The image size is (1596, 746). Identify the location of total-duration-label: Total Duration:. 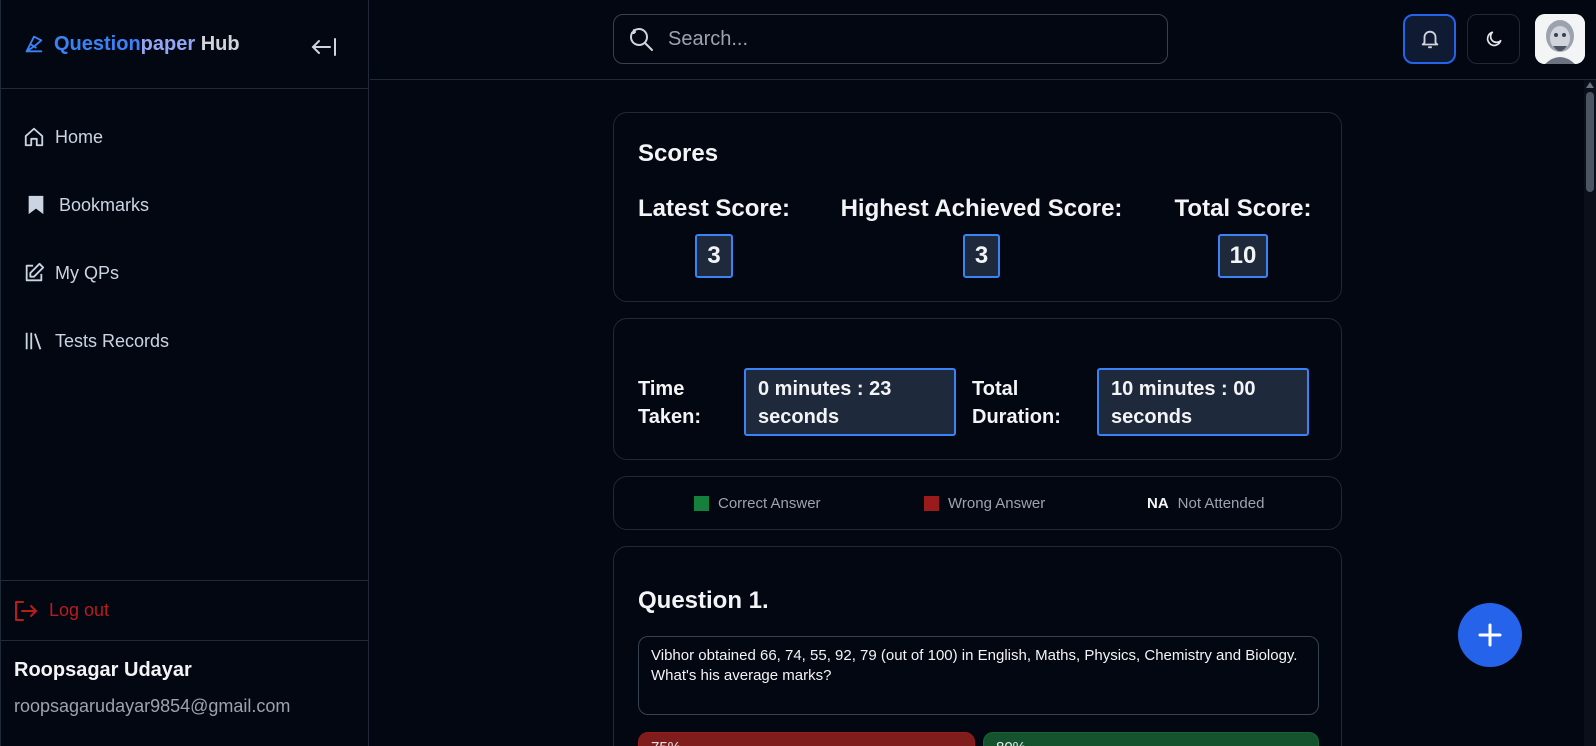
(1016, 403).